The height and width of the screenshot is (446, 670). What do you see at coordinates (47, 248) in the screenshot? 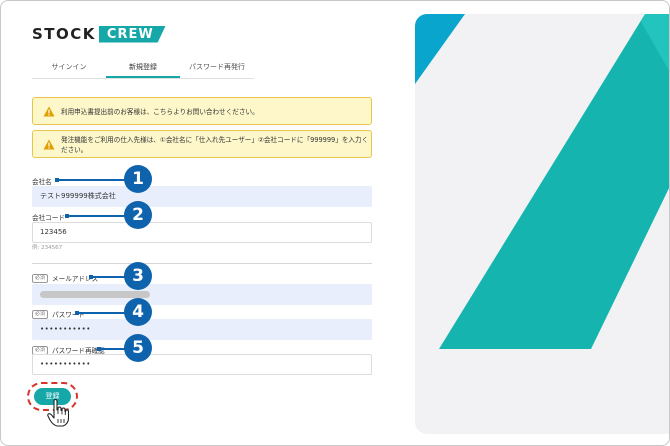
I see `company-code-hint: 例: 234567` at bounding box center [47, 248].